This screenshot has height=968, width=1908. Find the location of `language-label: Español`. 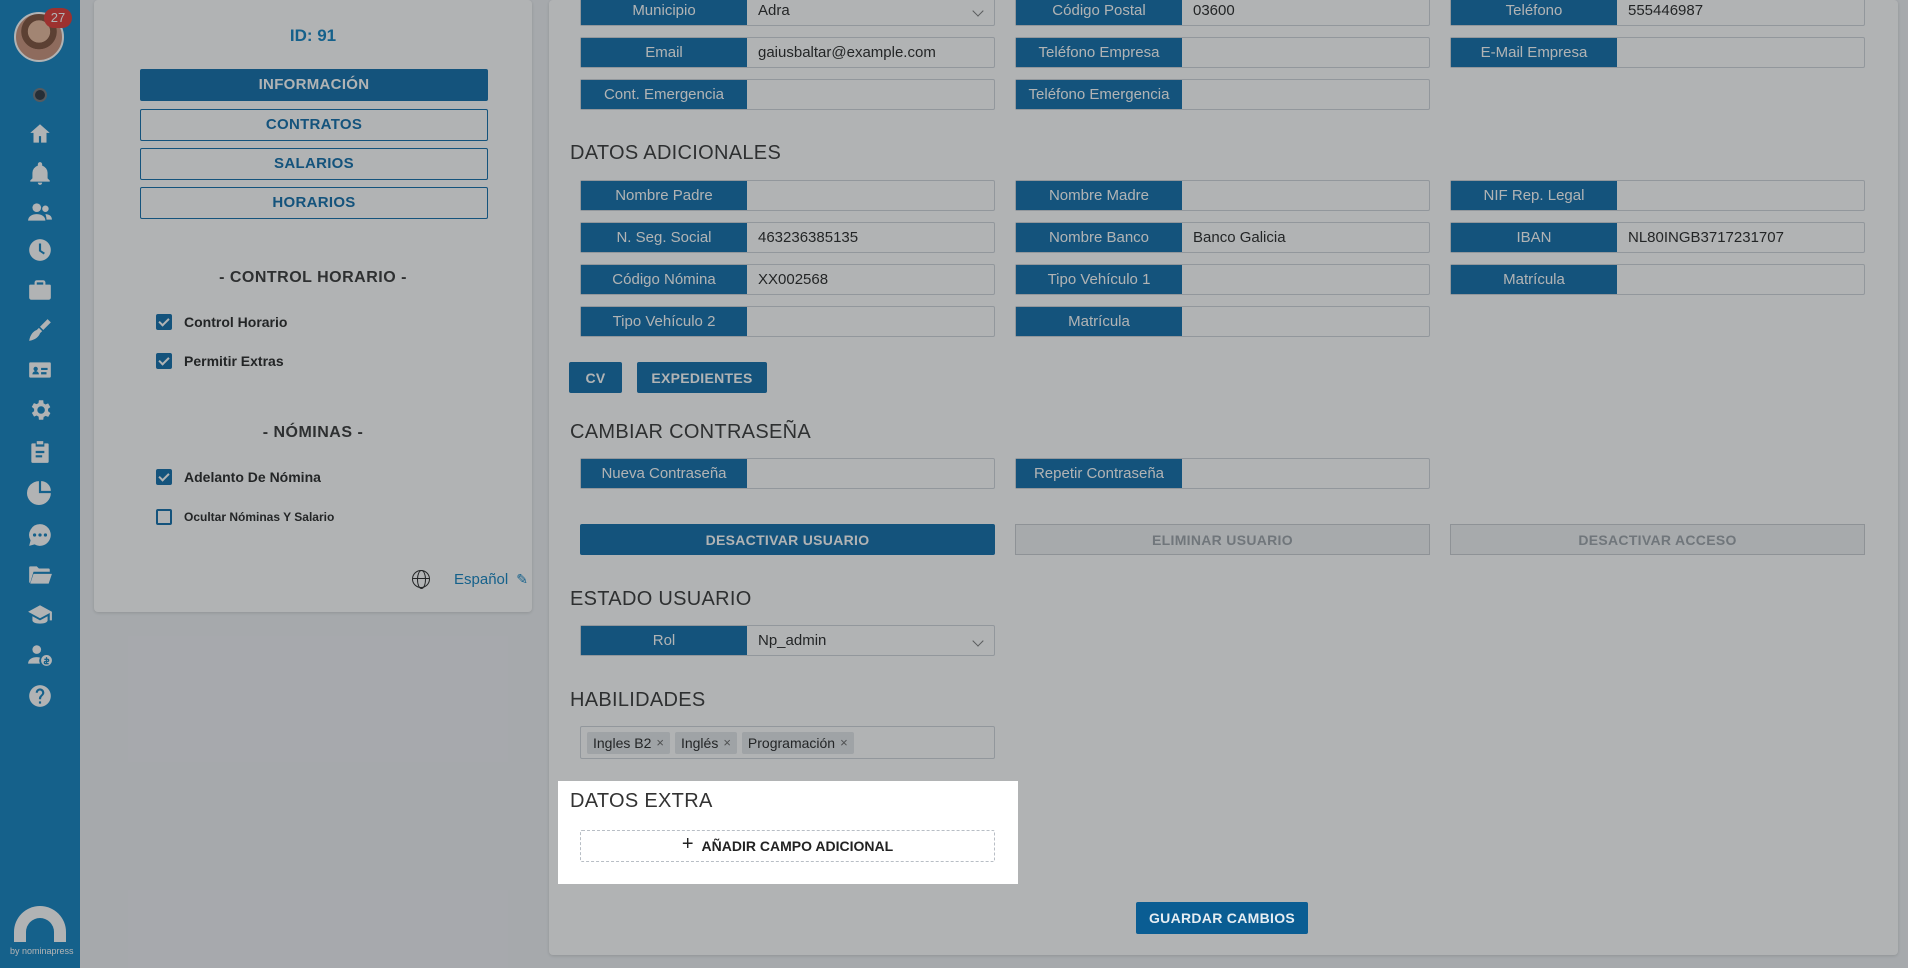

language-label: Español is located at coordinates (481, 579).